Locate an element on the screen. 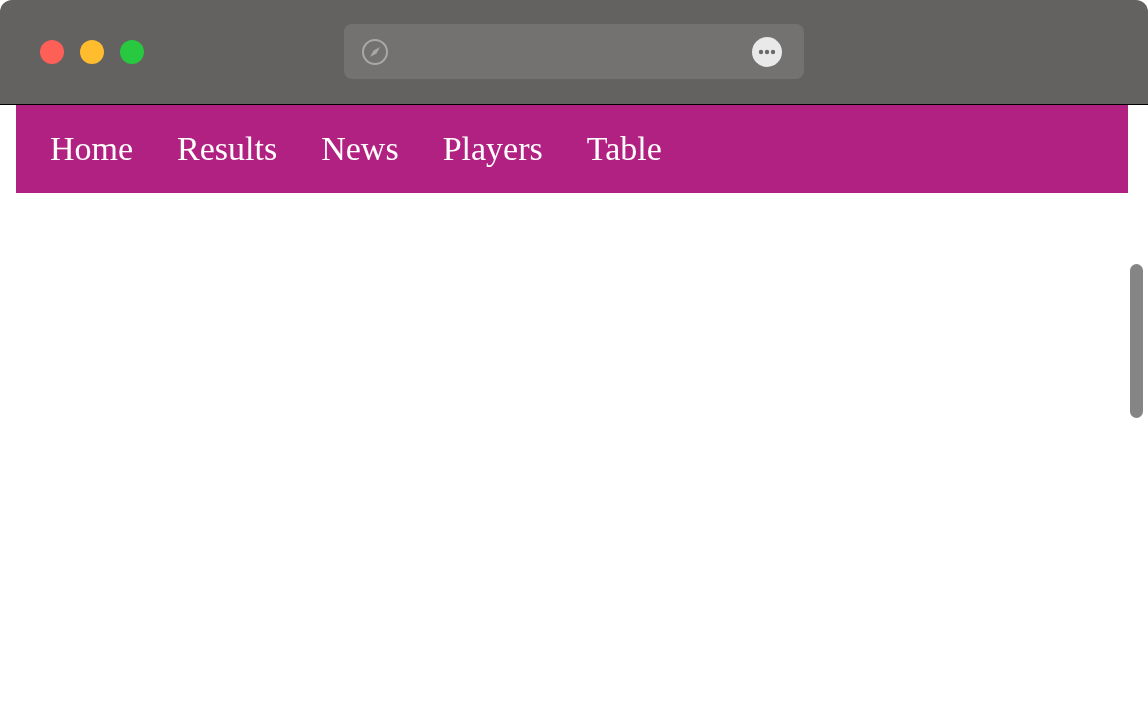 The height and width of the screenshot is (722, 1148). more-button is located at coordinates (767, 51).